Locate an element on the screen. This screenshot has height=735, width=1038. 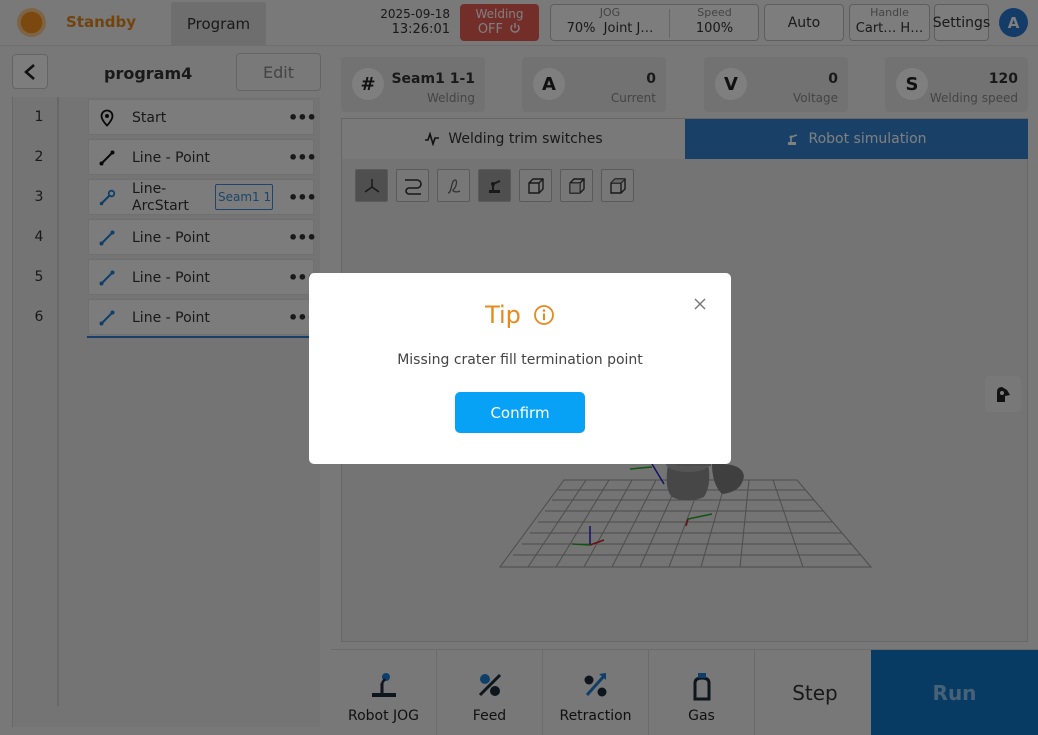
confirm-button: Confirm is located at coordinates (520, 412).